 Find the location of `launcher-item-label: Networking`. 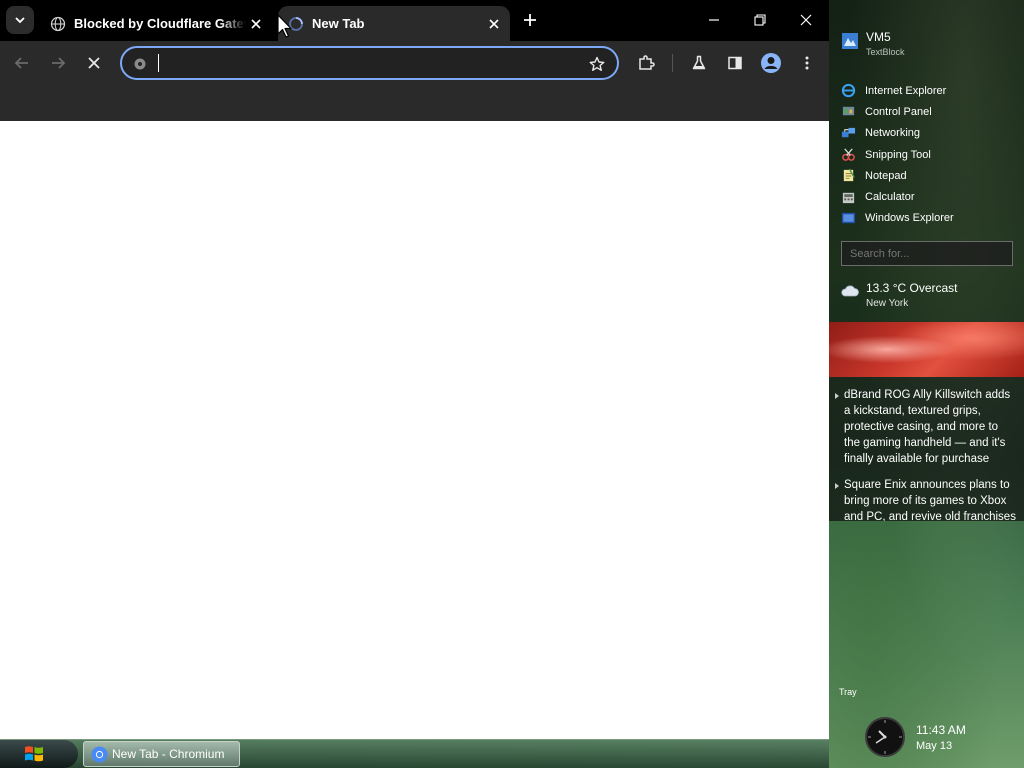

launcher-item-label: Networking is located at coordinates (893, 133).